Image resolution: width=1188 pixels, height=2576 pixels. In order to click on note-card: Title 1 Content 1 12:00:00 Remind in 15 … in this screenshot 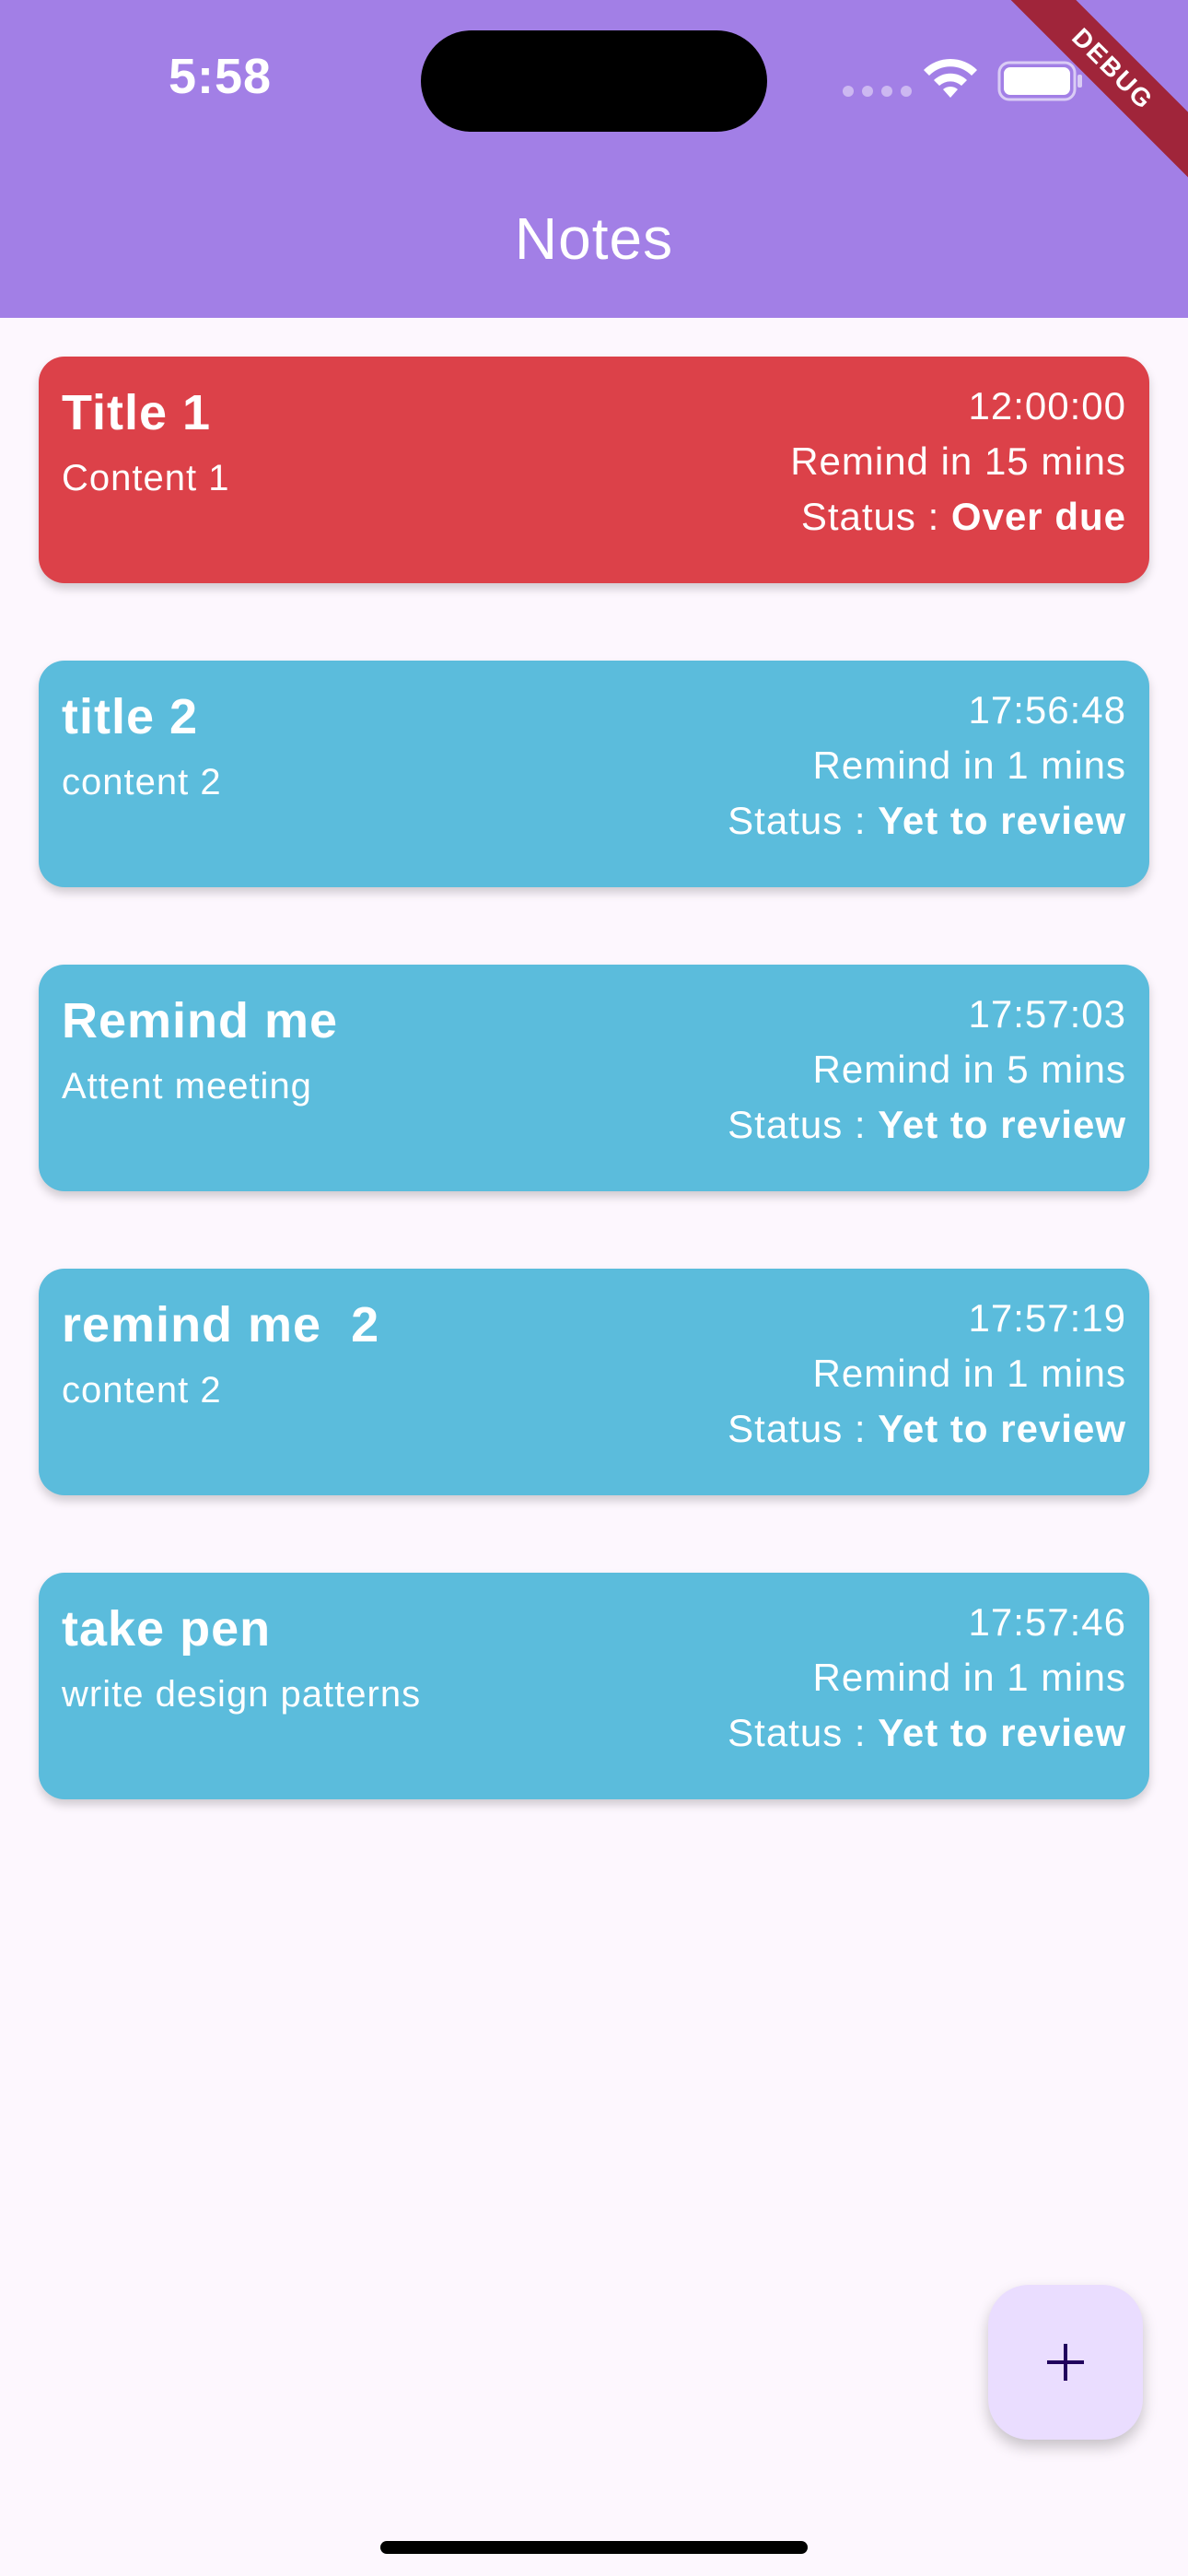, I will do `click(594, 470)`.